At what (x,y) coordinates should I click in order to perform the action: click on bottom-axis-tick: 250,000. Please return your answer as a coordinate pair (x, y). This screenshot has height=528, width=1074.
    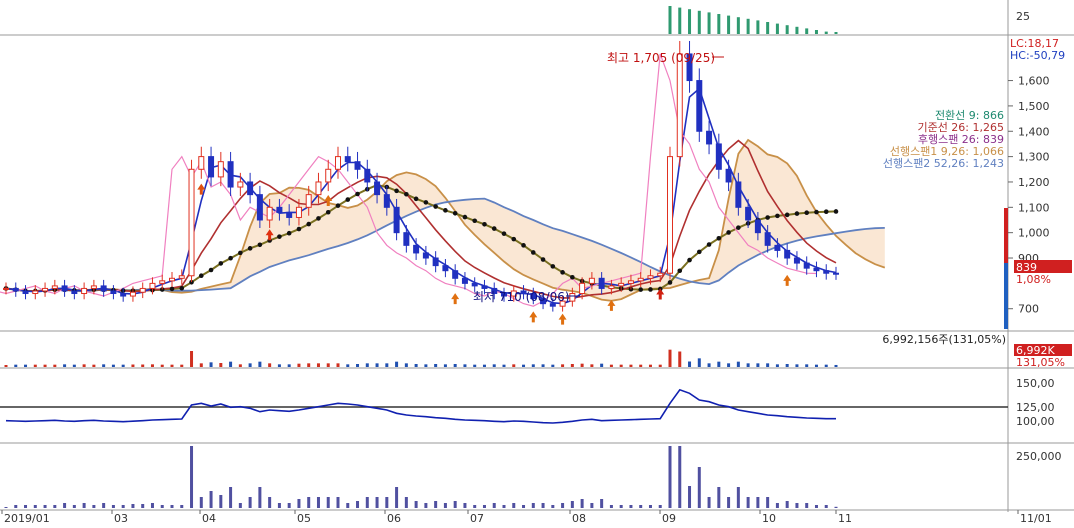
    Looking at the image, I should click on (1039, 456).